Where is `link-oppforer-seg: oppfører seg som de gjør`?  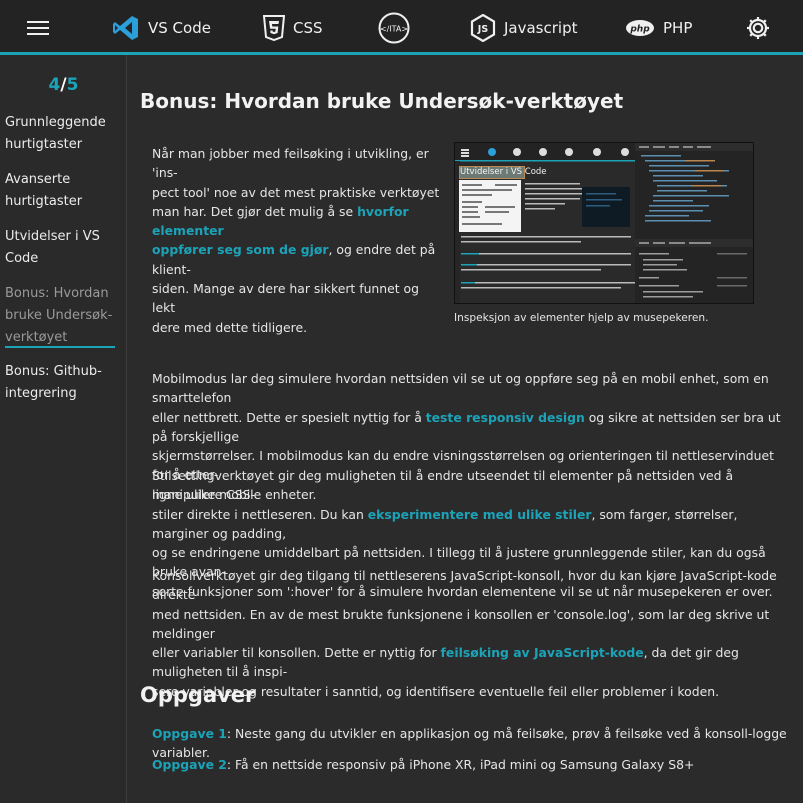 link-oppforer-seg: oppfører seg som de gjør is located at coordinates (240, 249).